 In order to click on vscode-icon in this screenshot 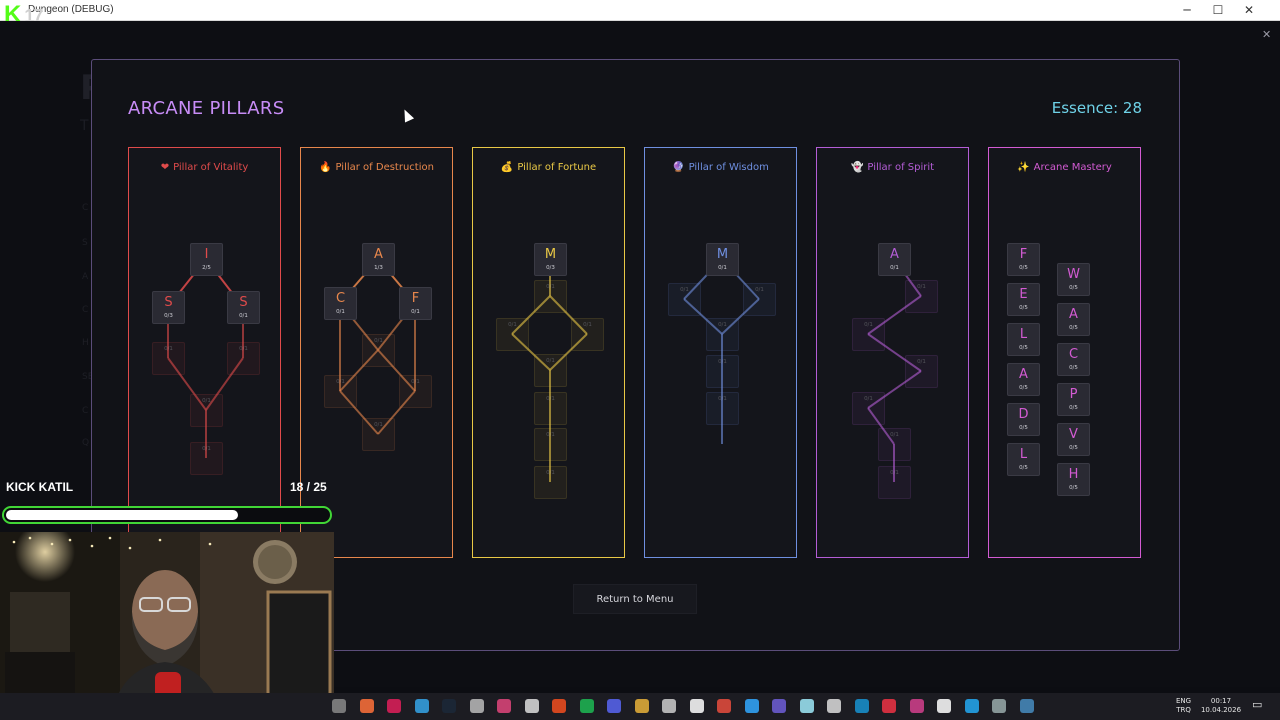, I will do `click(971, 706)`.